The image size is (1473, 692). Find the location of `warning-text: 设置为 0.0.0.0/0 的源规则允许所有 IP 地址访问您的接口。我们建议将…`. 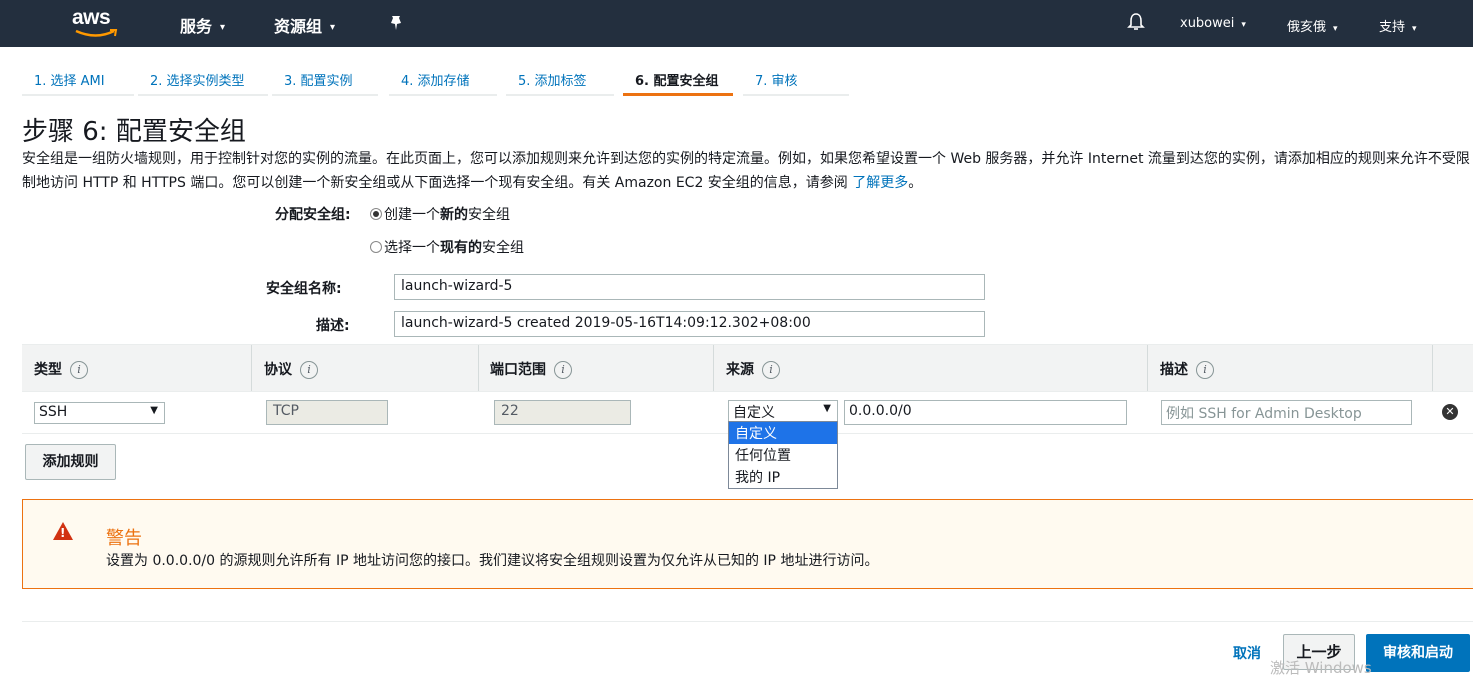

warning-text: 设置为 0.0.0.0/0 的源规则允许所有 IP 地址访问您的接口。我们建议将… is located at coordinates (492, 561).